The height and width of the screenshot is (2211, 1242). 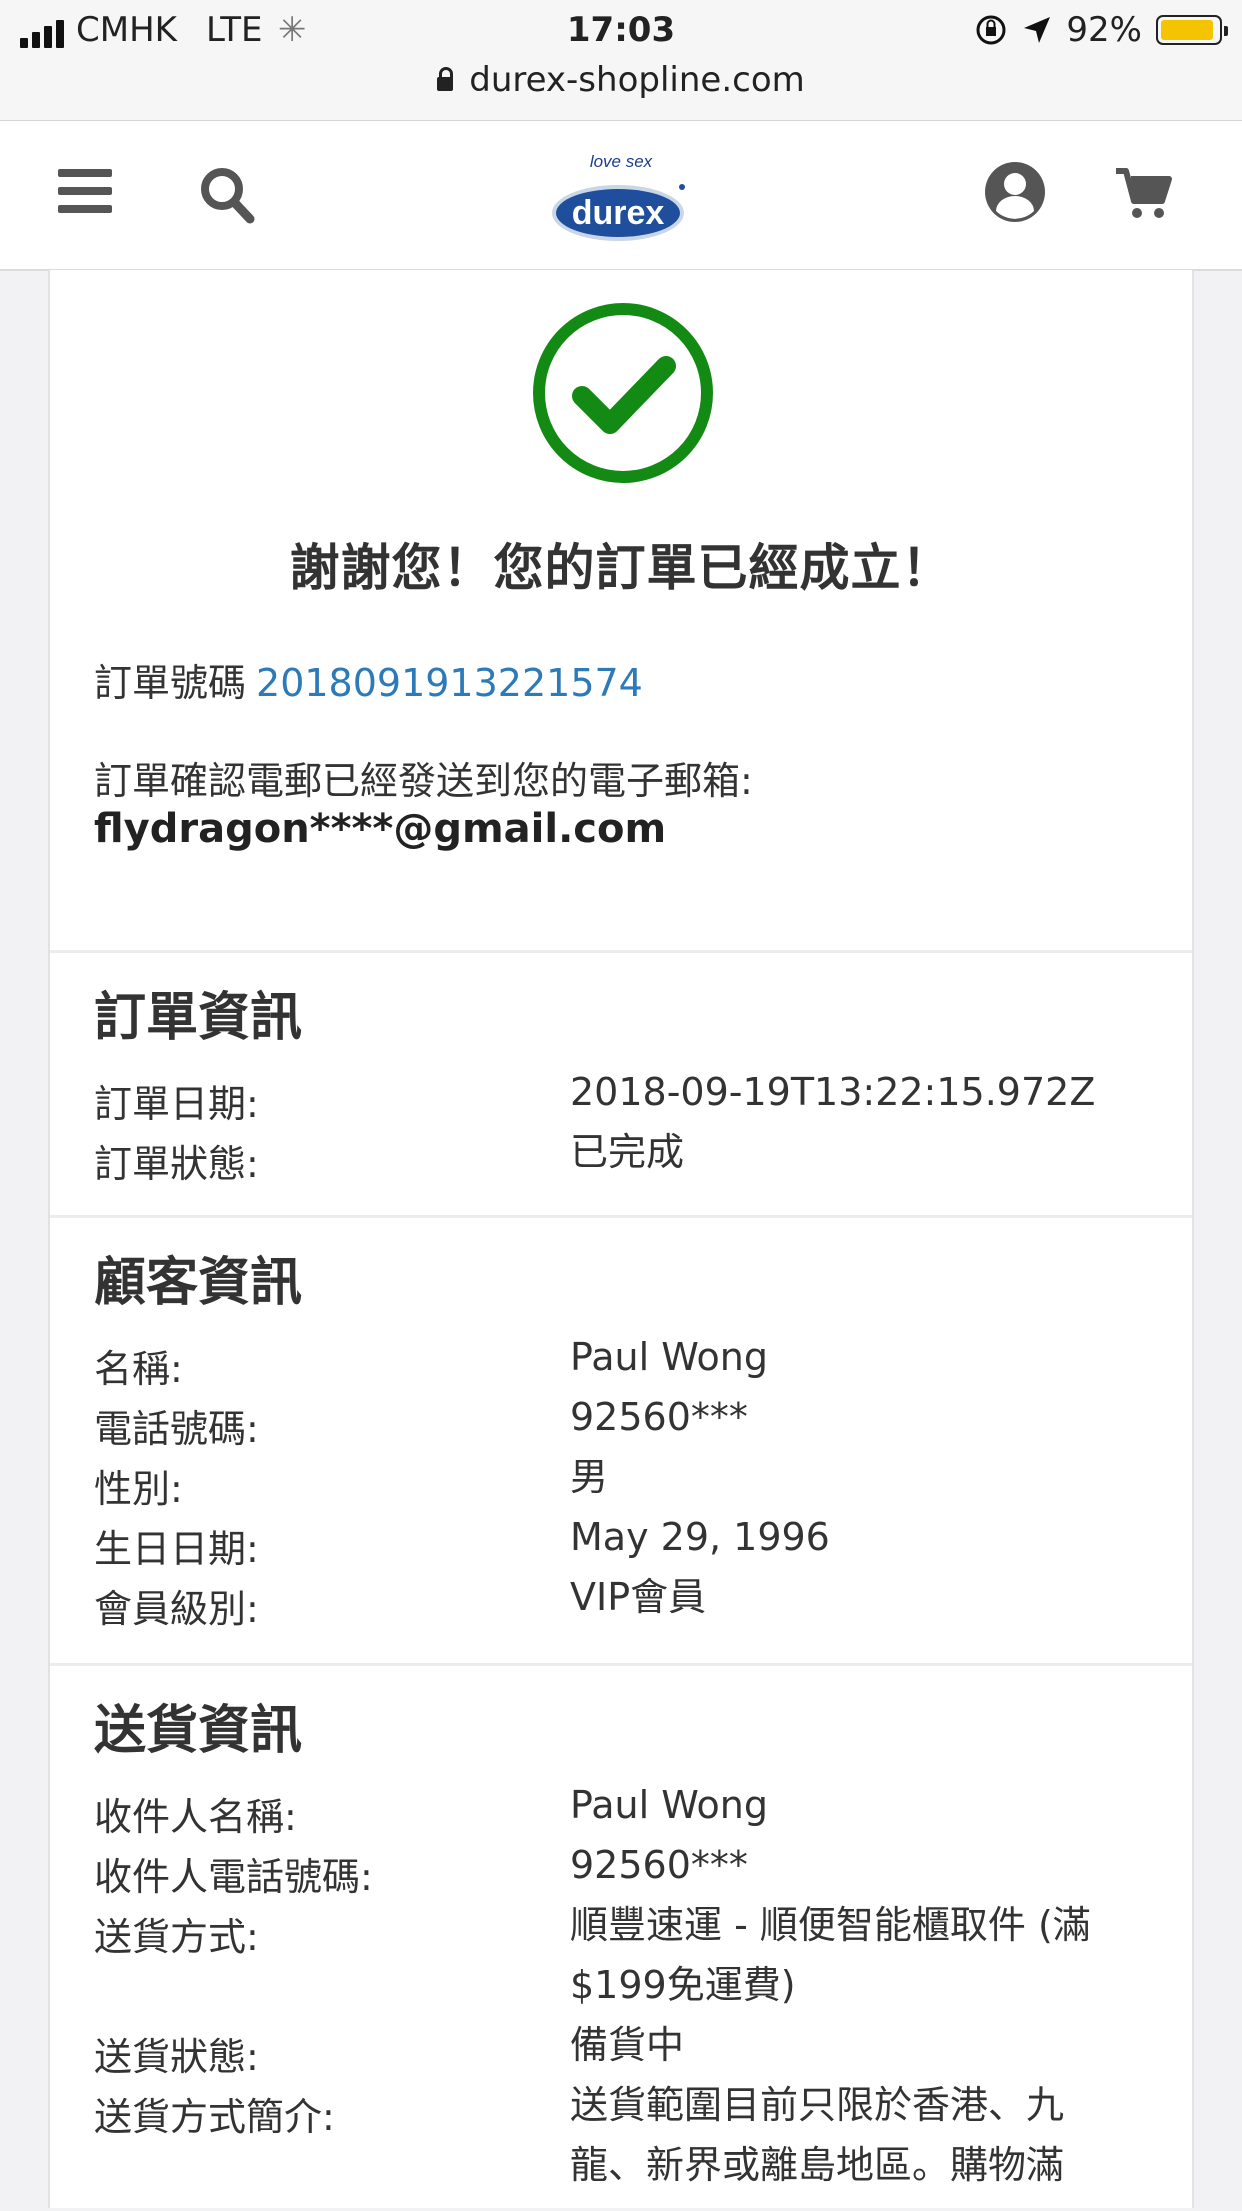 I want to click on location-arrow-icon, so click(x=1037, y=30).